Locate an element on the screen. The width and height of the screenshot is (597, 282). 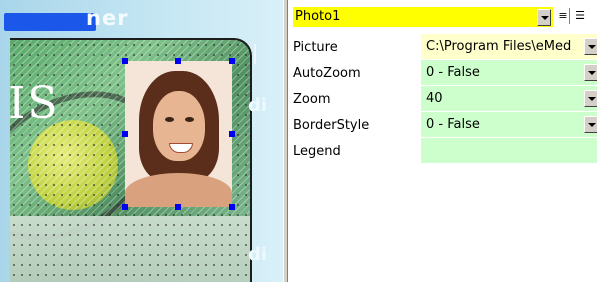
resize-handle-w is located at coordinates (125, 134).